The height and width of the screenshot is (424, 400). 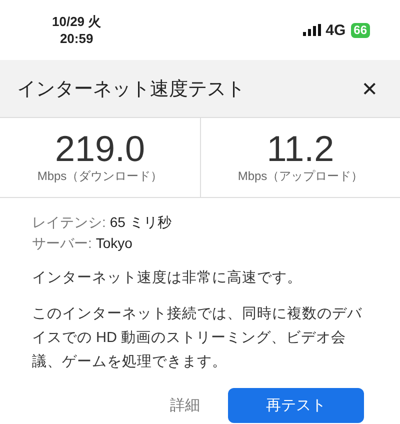 What do you see at coordinates (77, 21) in the screenshot?
I see `status-date: 10/29 火` at bounding box center [77, 21].